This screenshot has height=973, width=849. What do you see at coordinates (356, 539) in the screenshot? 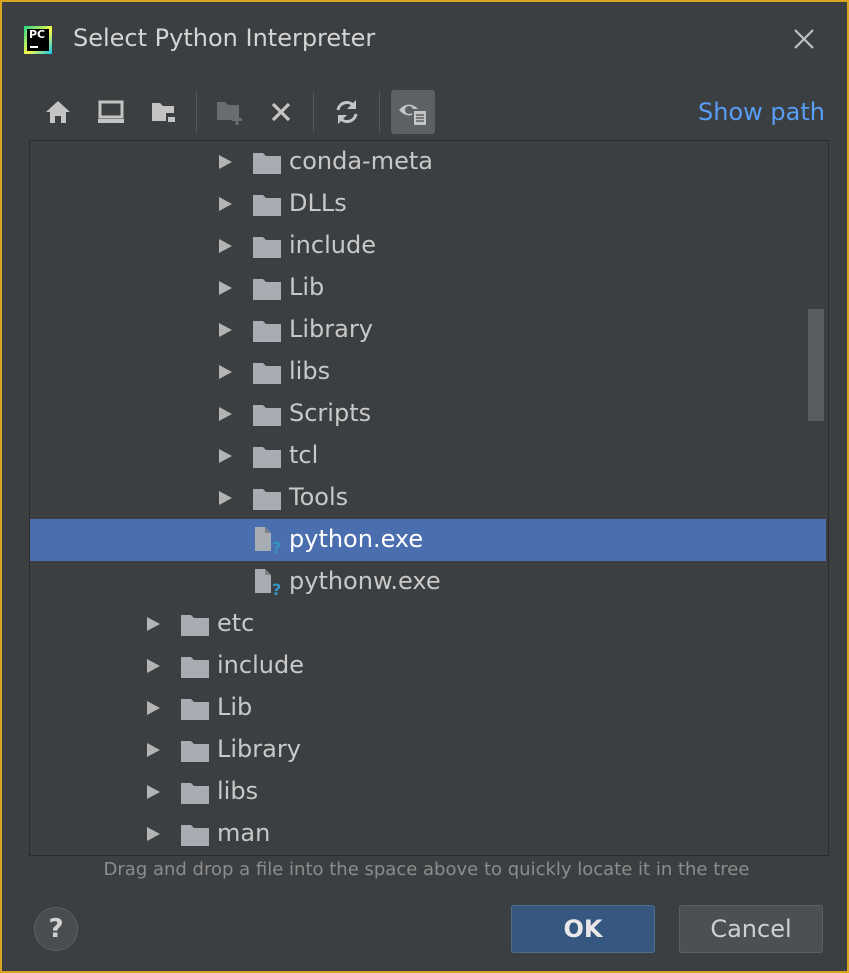
I see `tree-row-label: python.exe` at bounding box center [356, 539].